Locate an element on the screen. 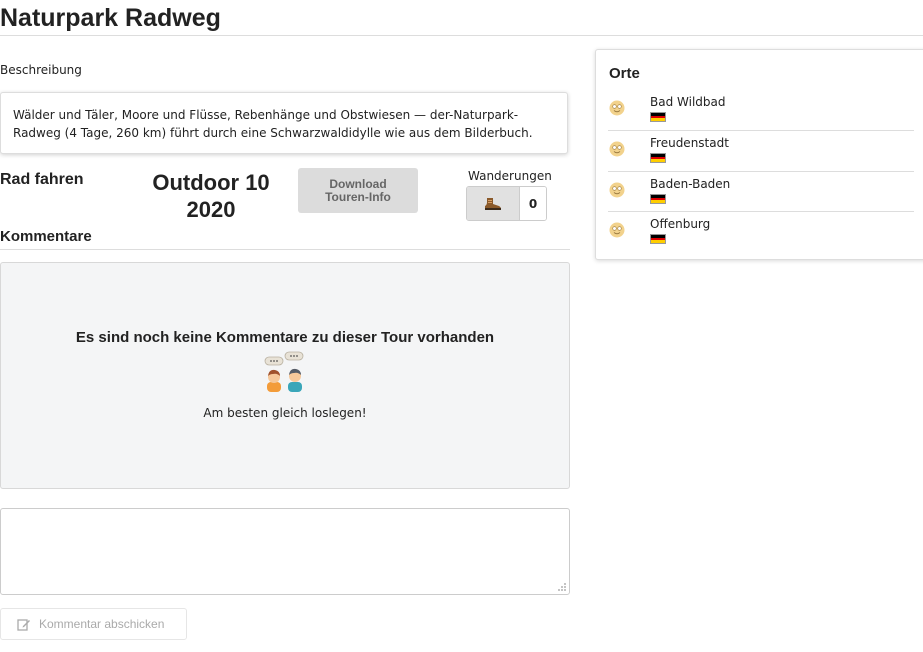 Image resolution: width=923 pixels, height=652 pixels. comment-textarea is located at coordinates (285, 551).